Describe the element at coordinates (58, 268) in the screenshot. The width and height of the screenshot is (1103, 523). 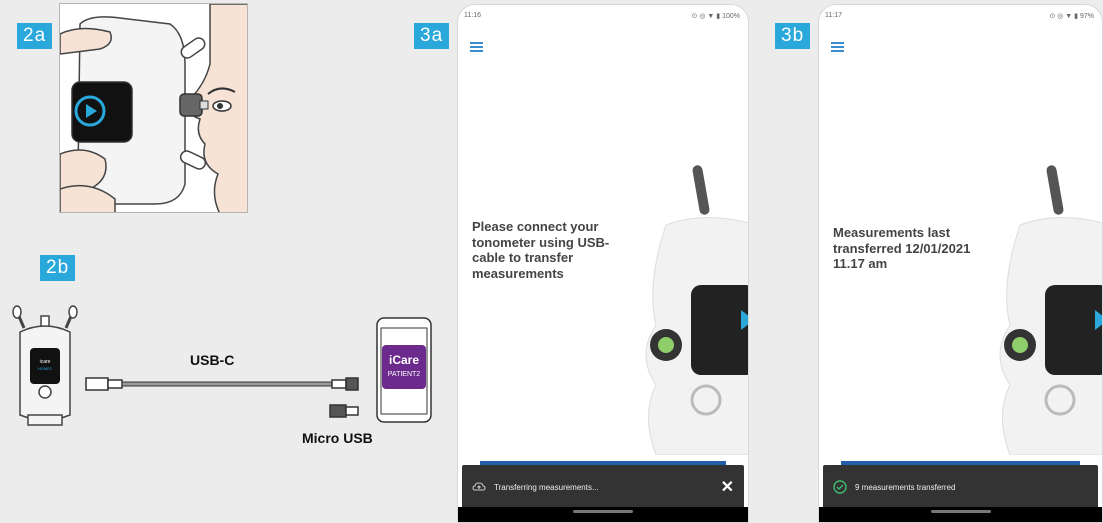
I see `step-badge-2b: 2b` at that location.